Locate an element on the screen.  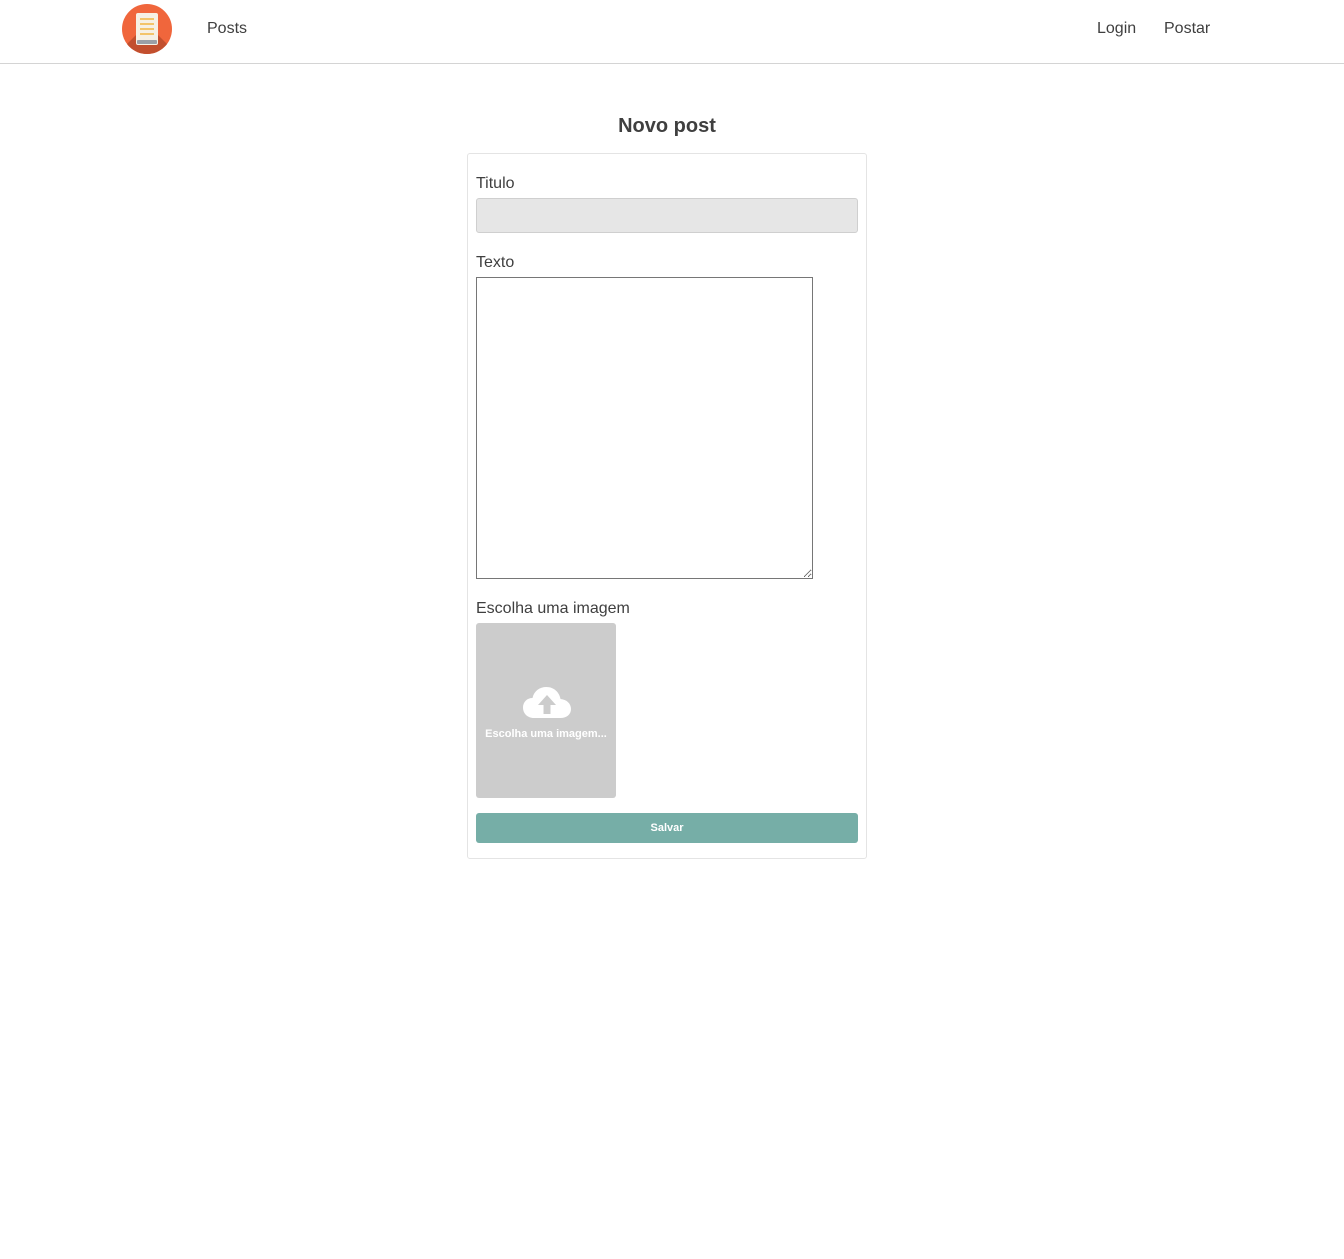
page-title: Novo post is located at coordinates (667, 126).